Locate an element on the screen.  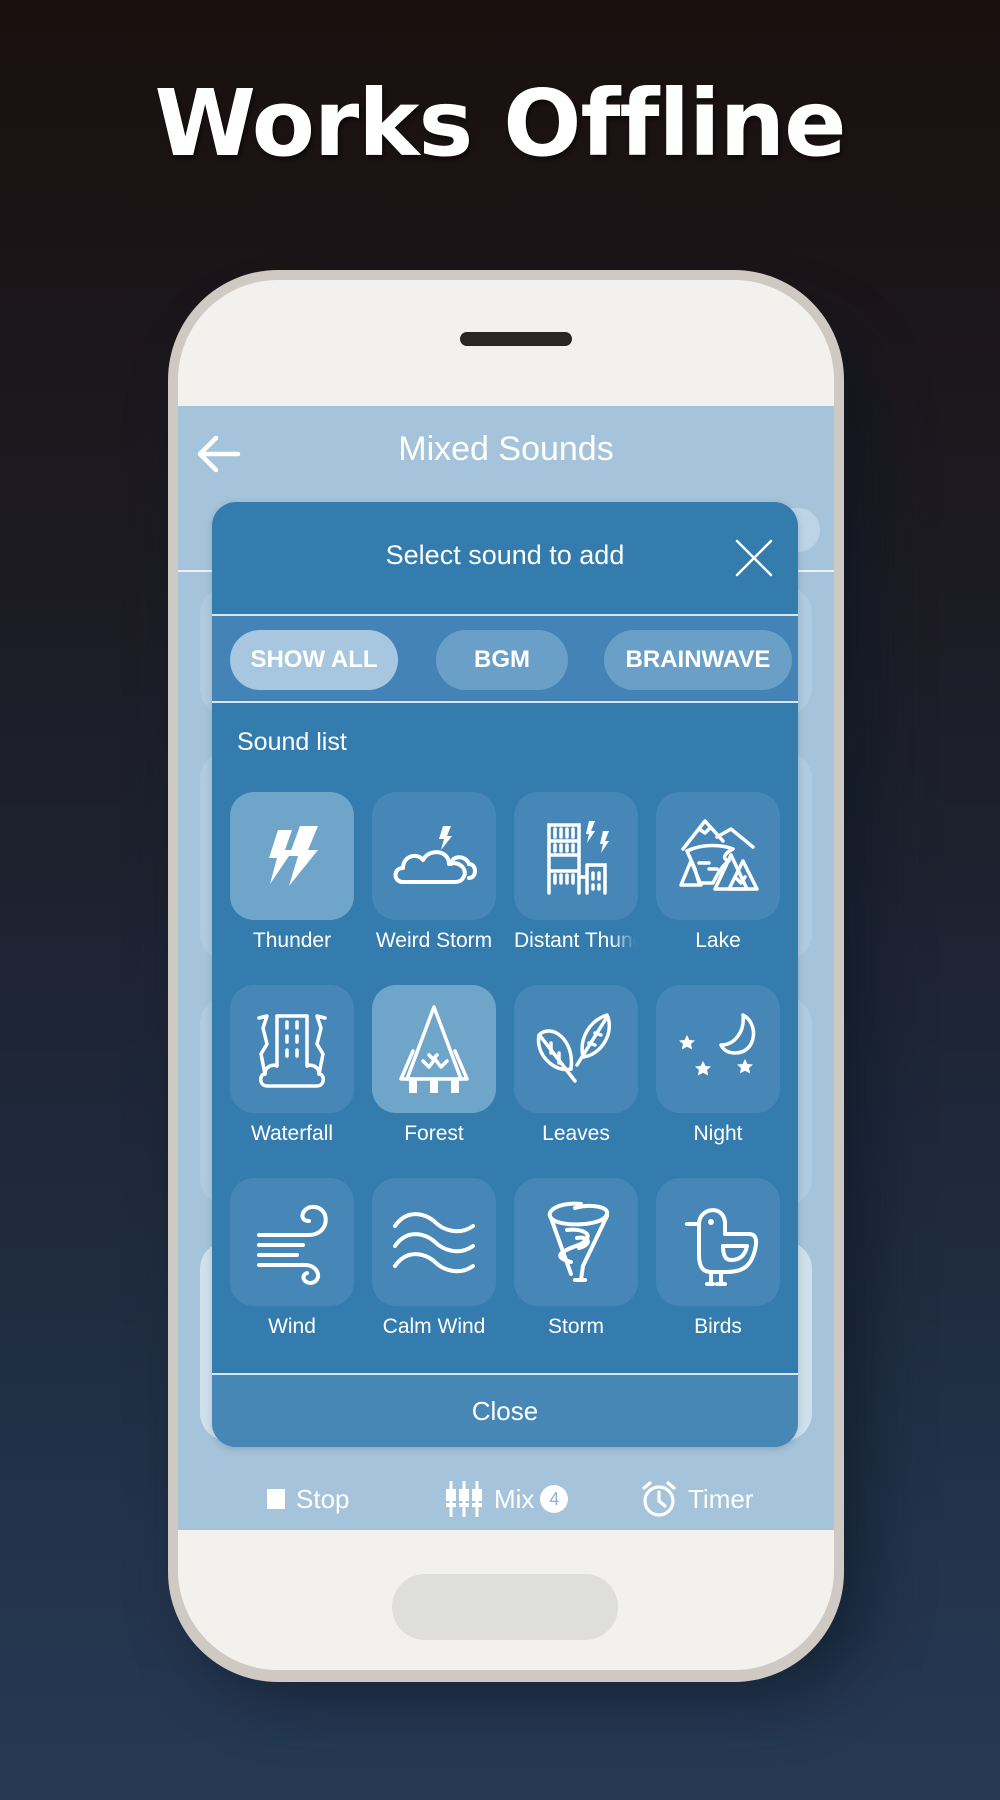
thunder-icon is located at coordinates (293, 856).